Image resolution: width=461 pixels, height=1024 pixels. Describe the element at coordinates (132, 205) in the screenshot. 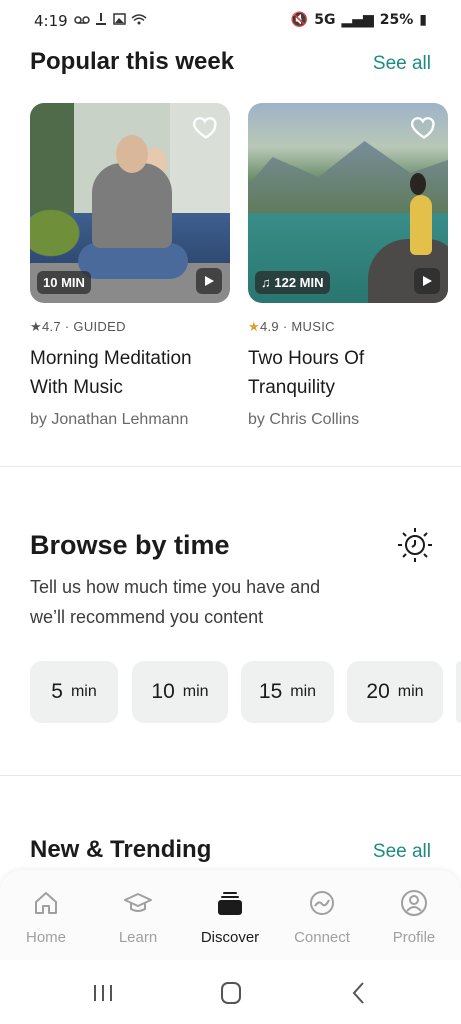

I see `person-body-graphic` at that location.